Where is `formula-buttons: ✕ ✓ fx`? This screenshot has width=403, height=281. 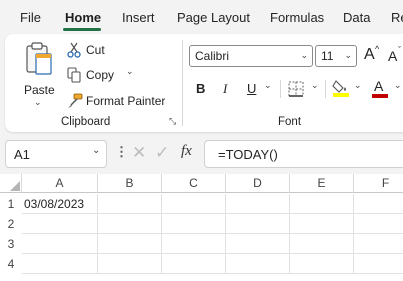 formula-buttons: ✕ ✓ fx is located at coordinates (164, 154).